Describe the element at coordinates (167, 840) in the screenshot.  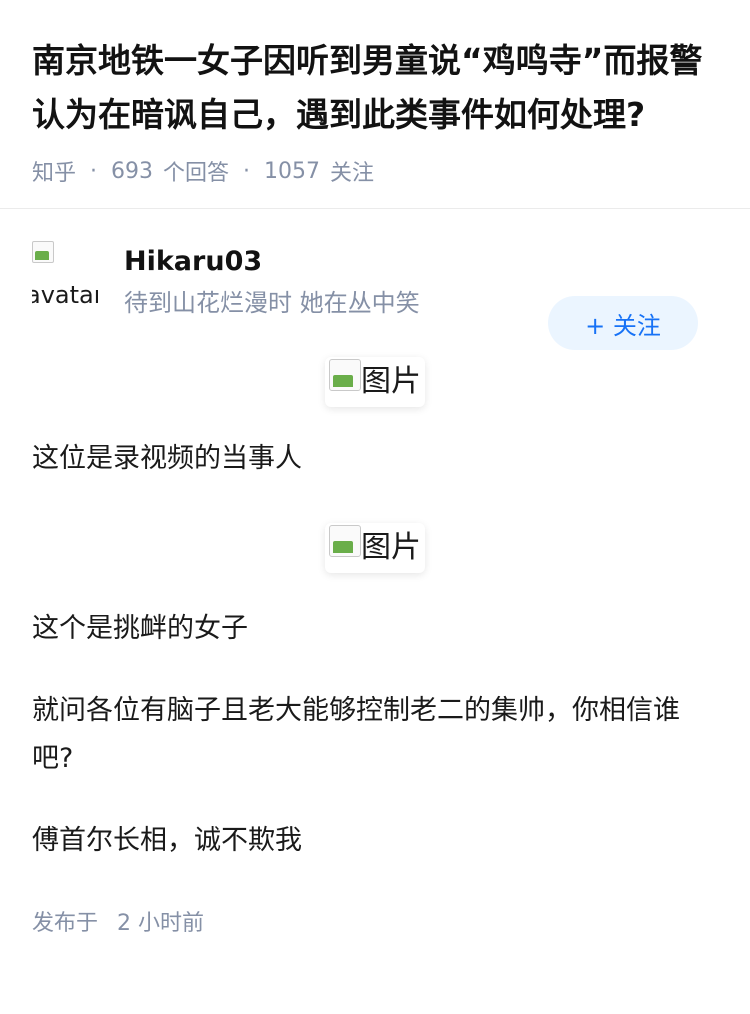
I see `answer-paragraph: 傅首尔长相，诚不欺我` at that location.